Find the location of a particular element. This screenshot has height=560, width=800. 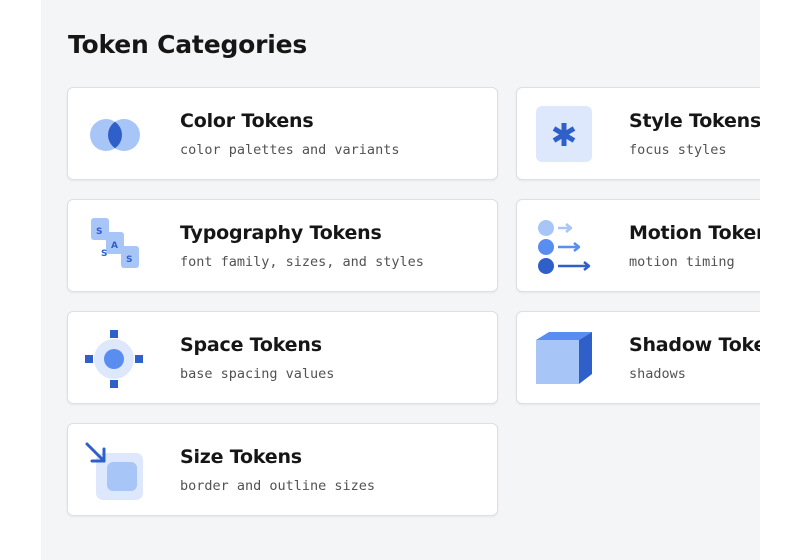

overlapping-circles-icon is located at coordinates (114, 135).